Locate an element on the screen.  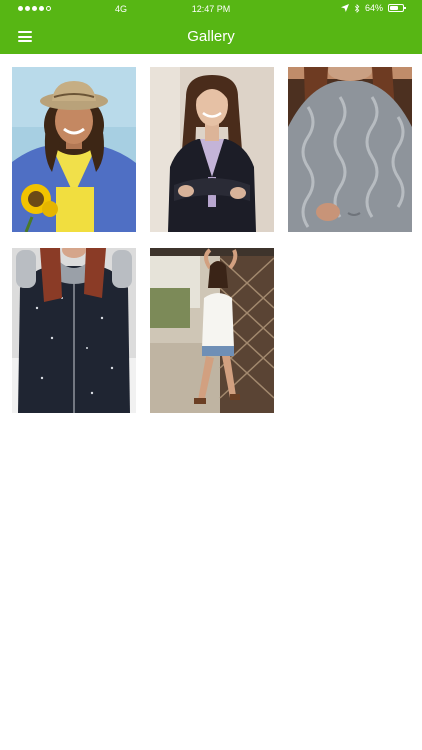
page-title: Gallery is located at coordinates (211, 36).